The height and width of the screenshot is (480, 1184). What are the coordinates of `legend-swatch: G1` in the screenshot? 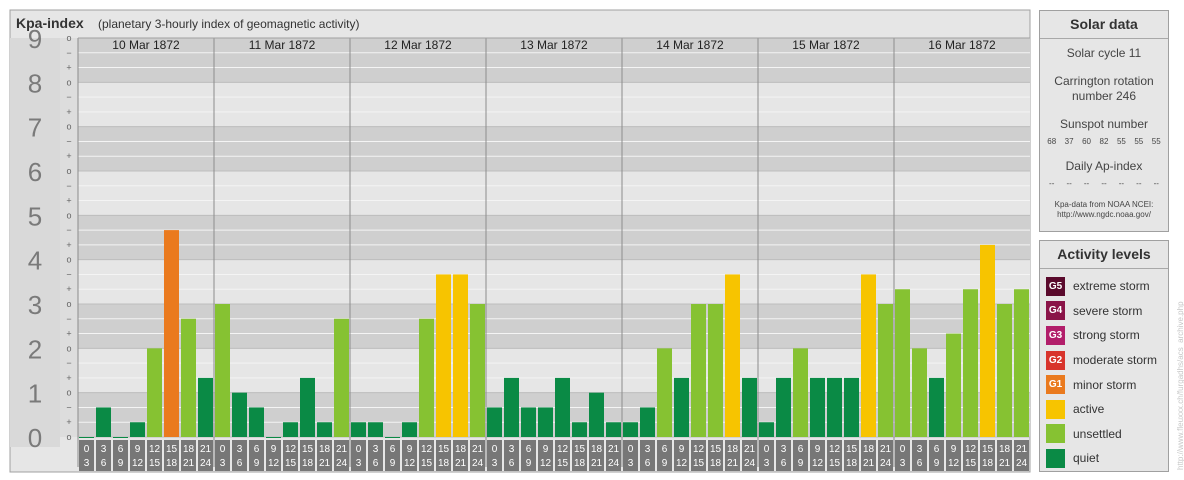 It's located at (1055, 385).